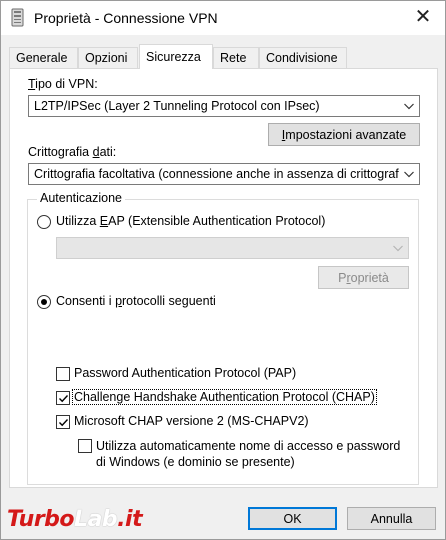  I want to click on chap-checkbox, so click(63, 398).